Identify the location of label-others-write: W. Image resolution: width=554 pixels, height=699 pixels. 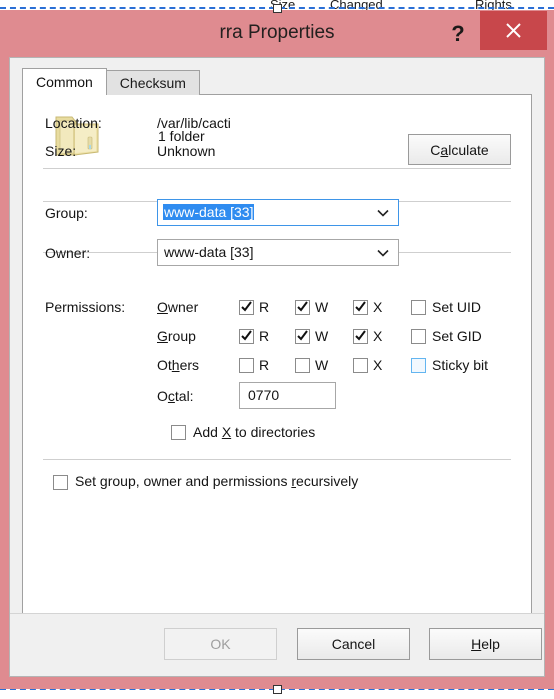
(322, 365).